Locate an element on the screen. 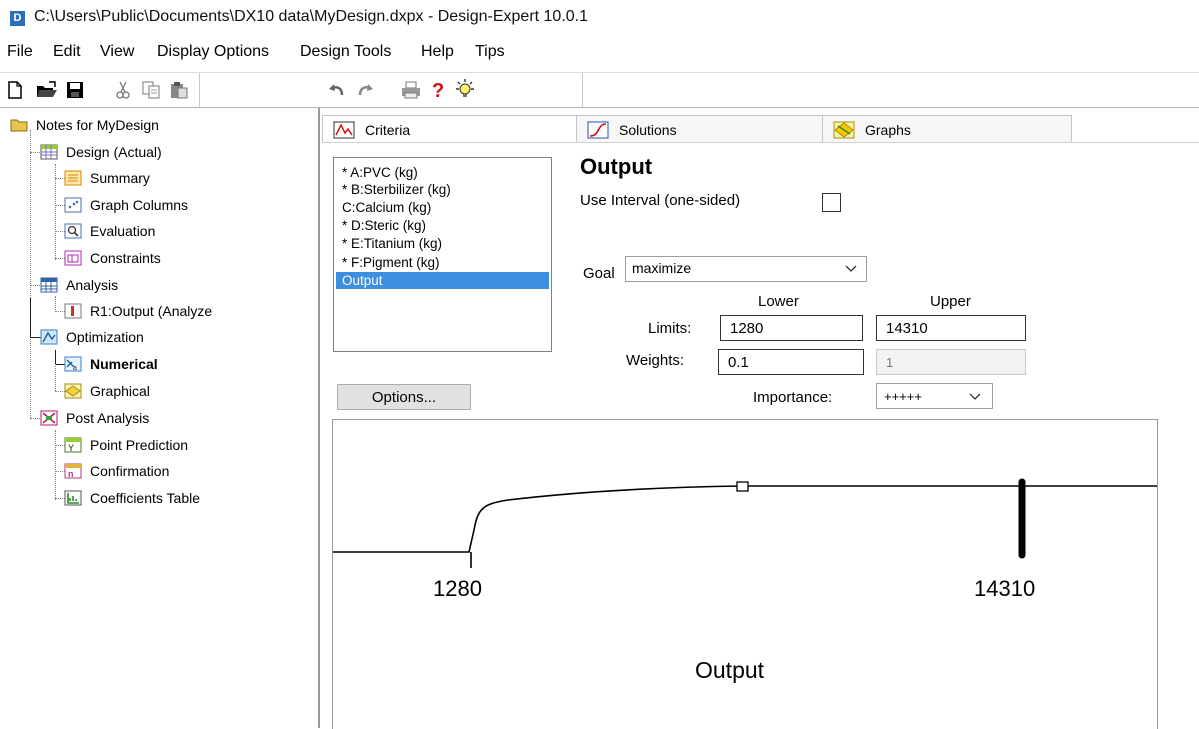 Image resolution: width=1199 pixels, height=729 pixels. upper-limit-input: 14310 is located at coordinates (951, 328).